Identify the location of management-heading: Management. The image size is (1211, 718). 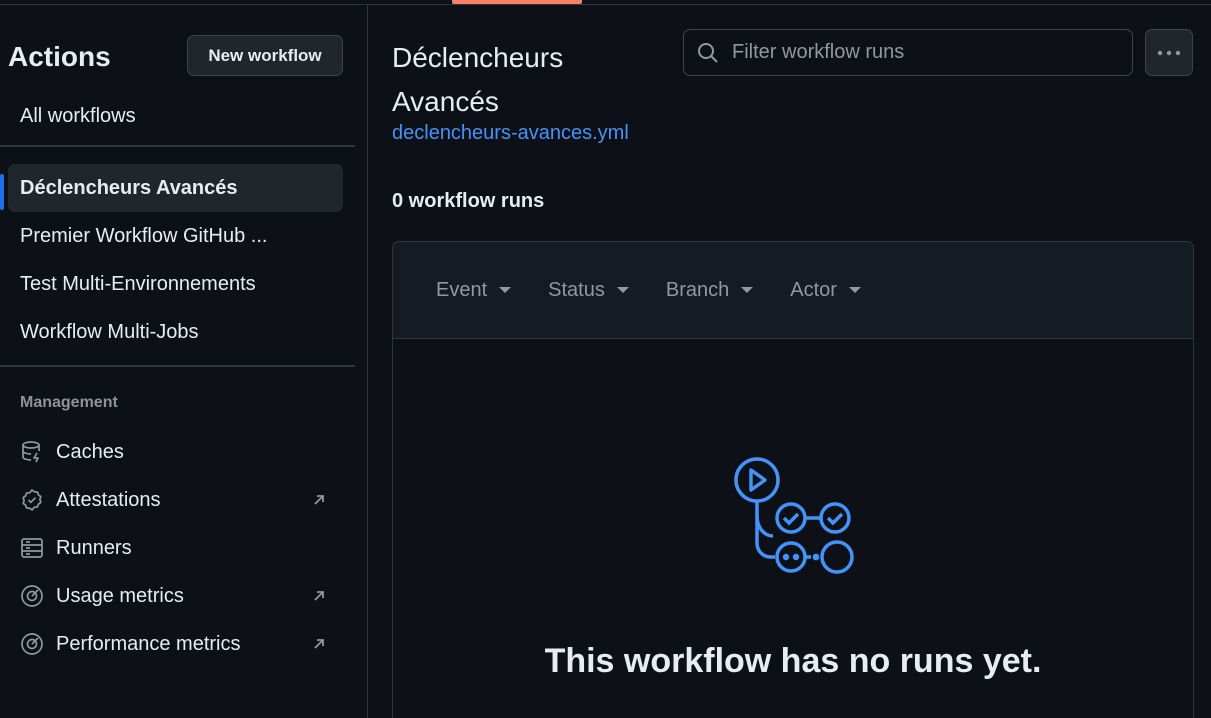
(69, 402).